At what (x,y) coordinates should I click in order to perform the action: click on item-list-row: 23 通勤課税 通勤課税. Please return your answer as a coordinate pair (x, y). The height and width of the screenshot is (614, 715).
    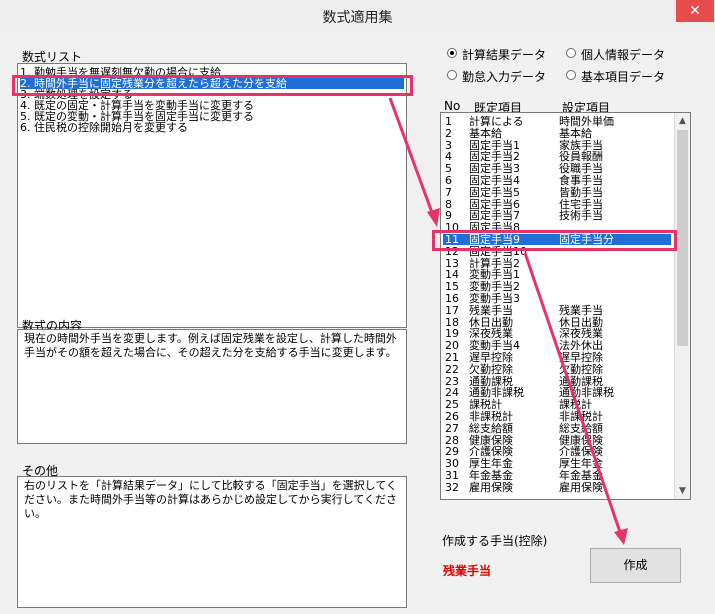
    Looking at the image, I should click on (557, 381).